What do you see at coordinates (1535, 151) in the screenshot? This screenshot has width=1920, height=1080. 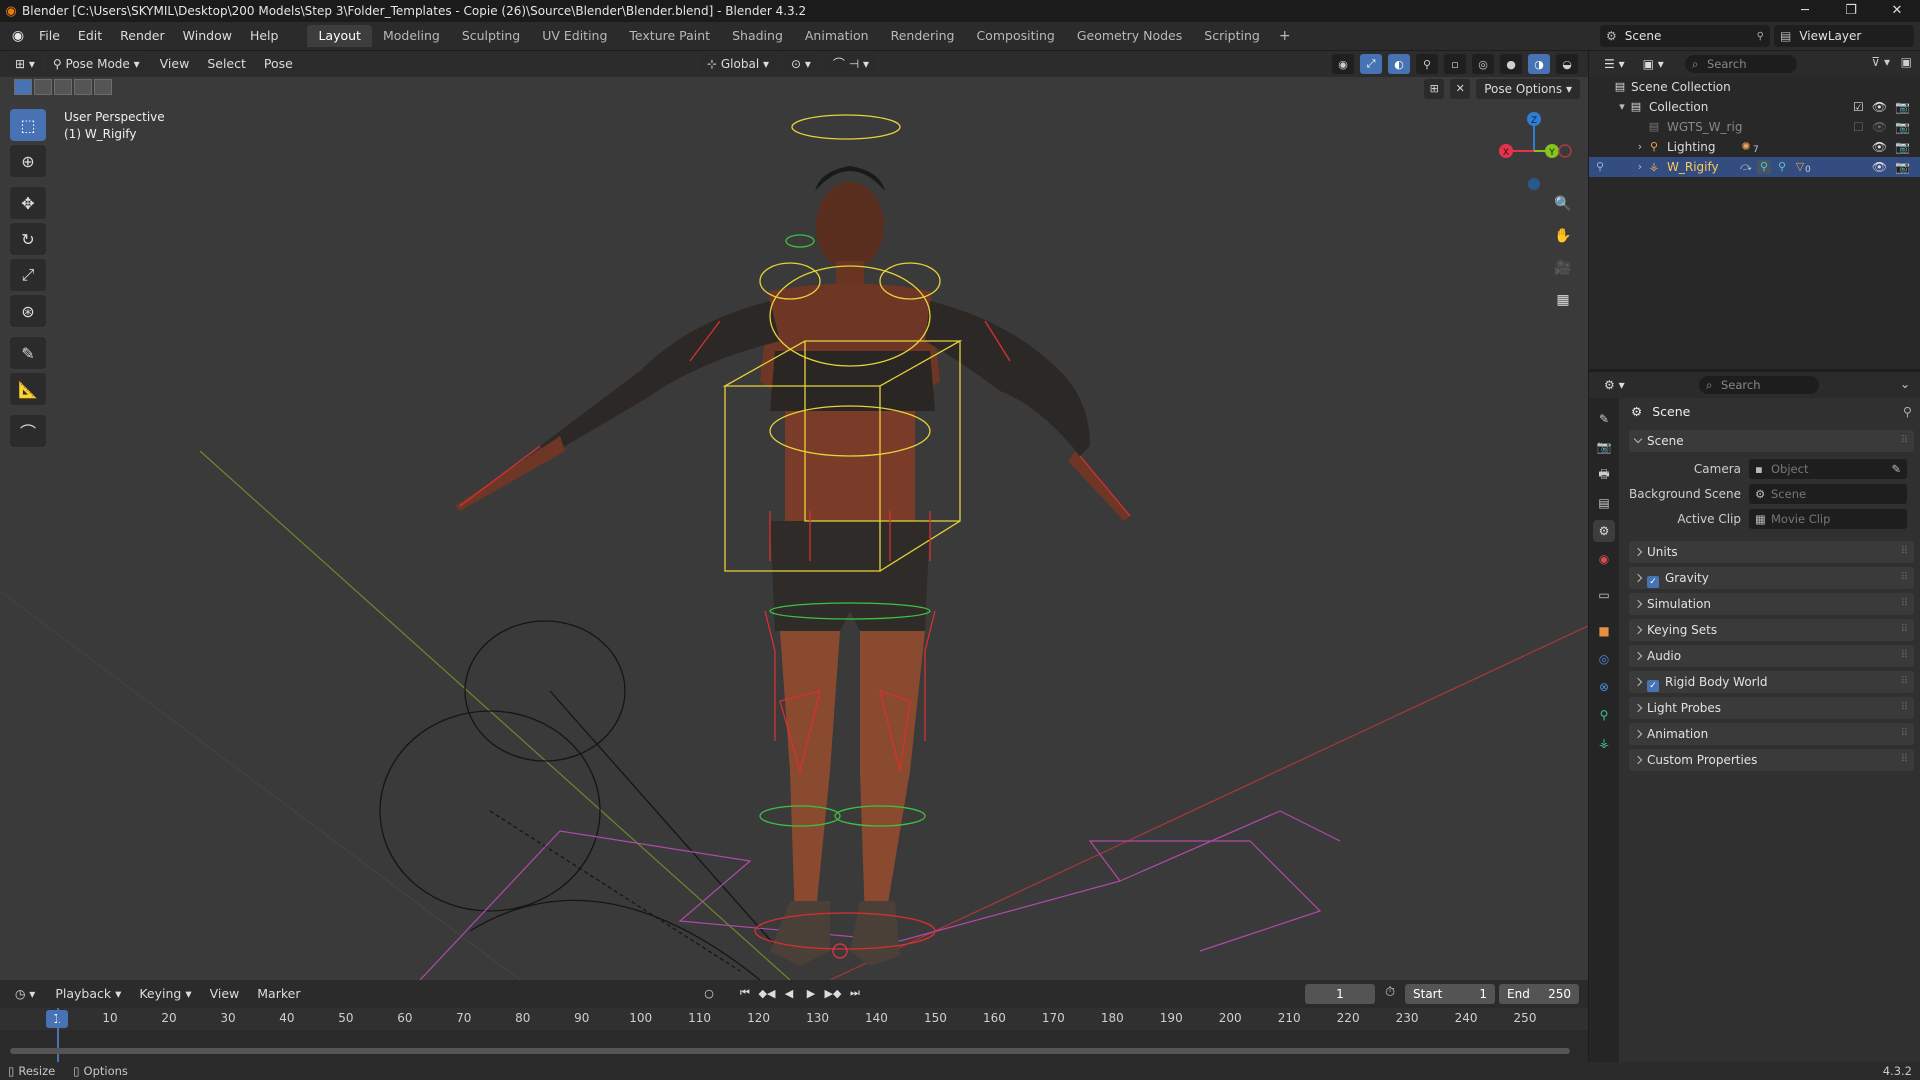 I see `navigation-gizmo: Z X Y` at bounding box center [1535, 151].